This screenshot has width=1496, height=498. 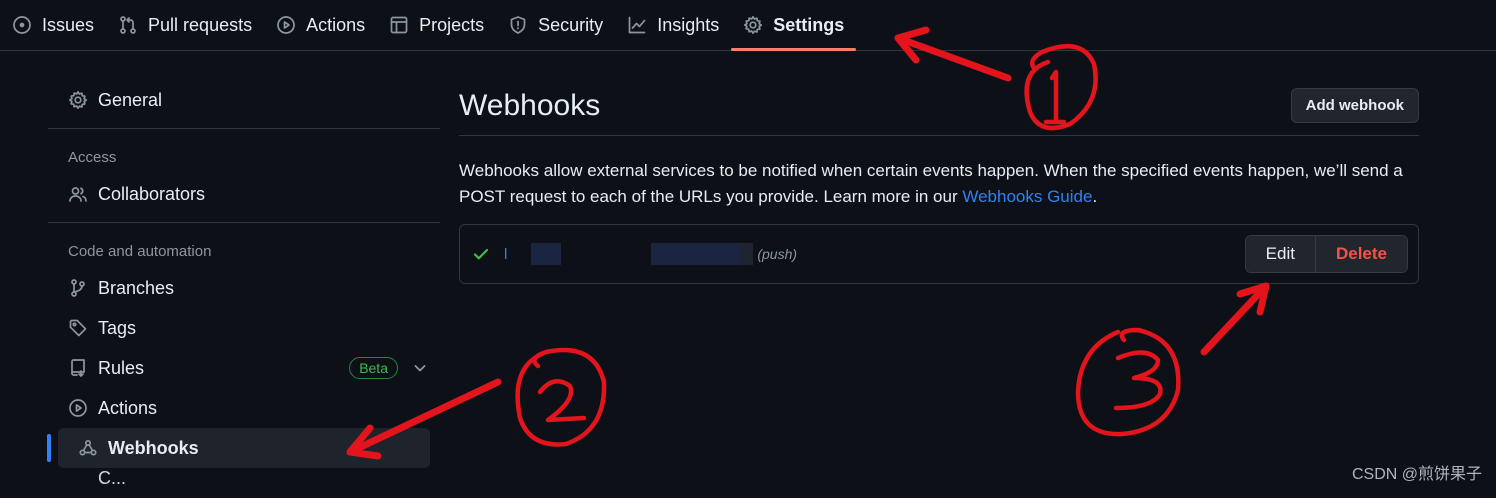 What do you see at coordinates (637, 25) in the screenshot?
I see `graph-icon` at bounding box center [637, 25].